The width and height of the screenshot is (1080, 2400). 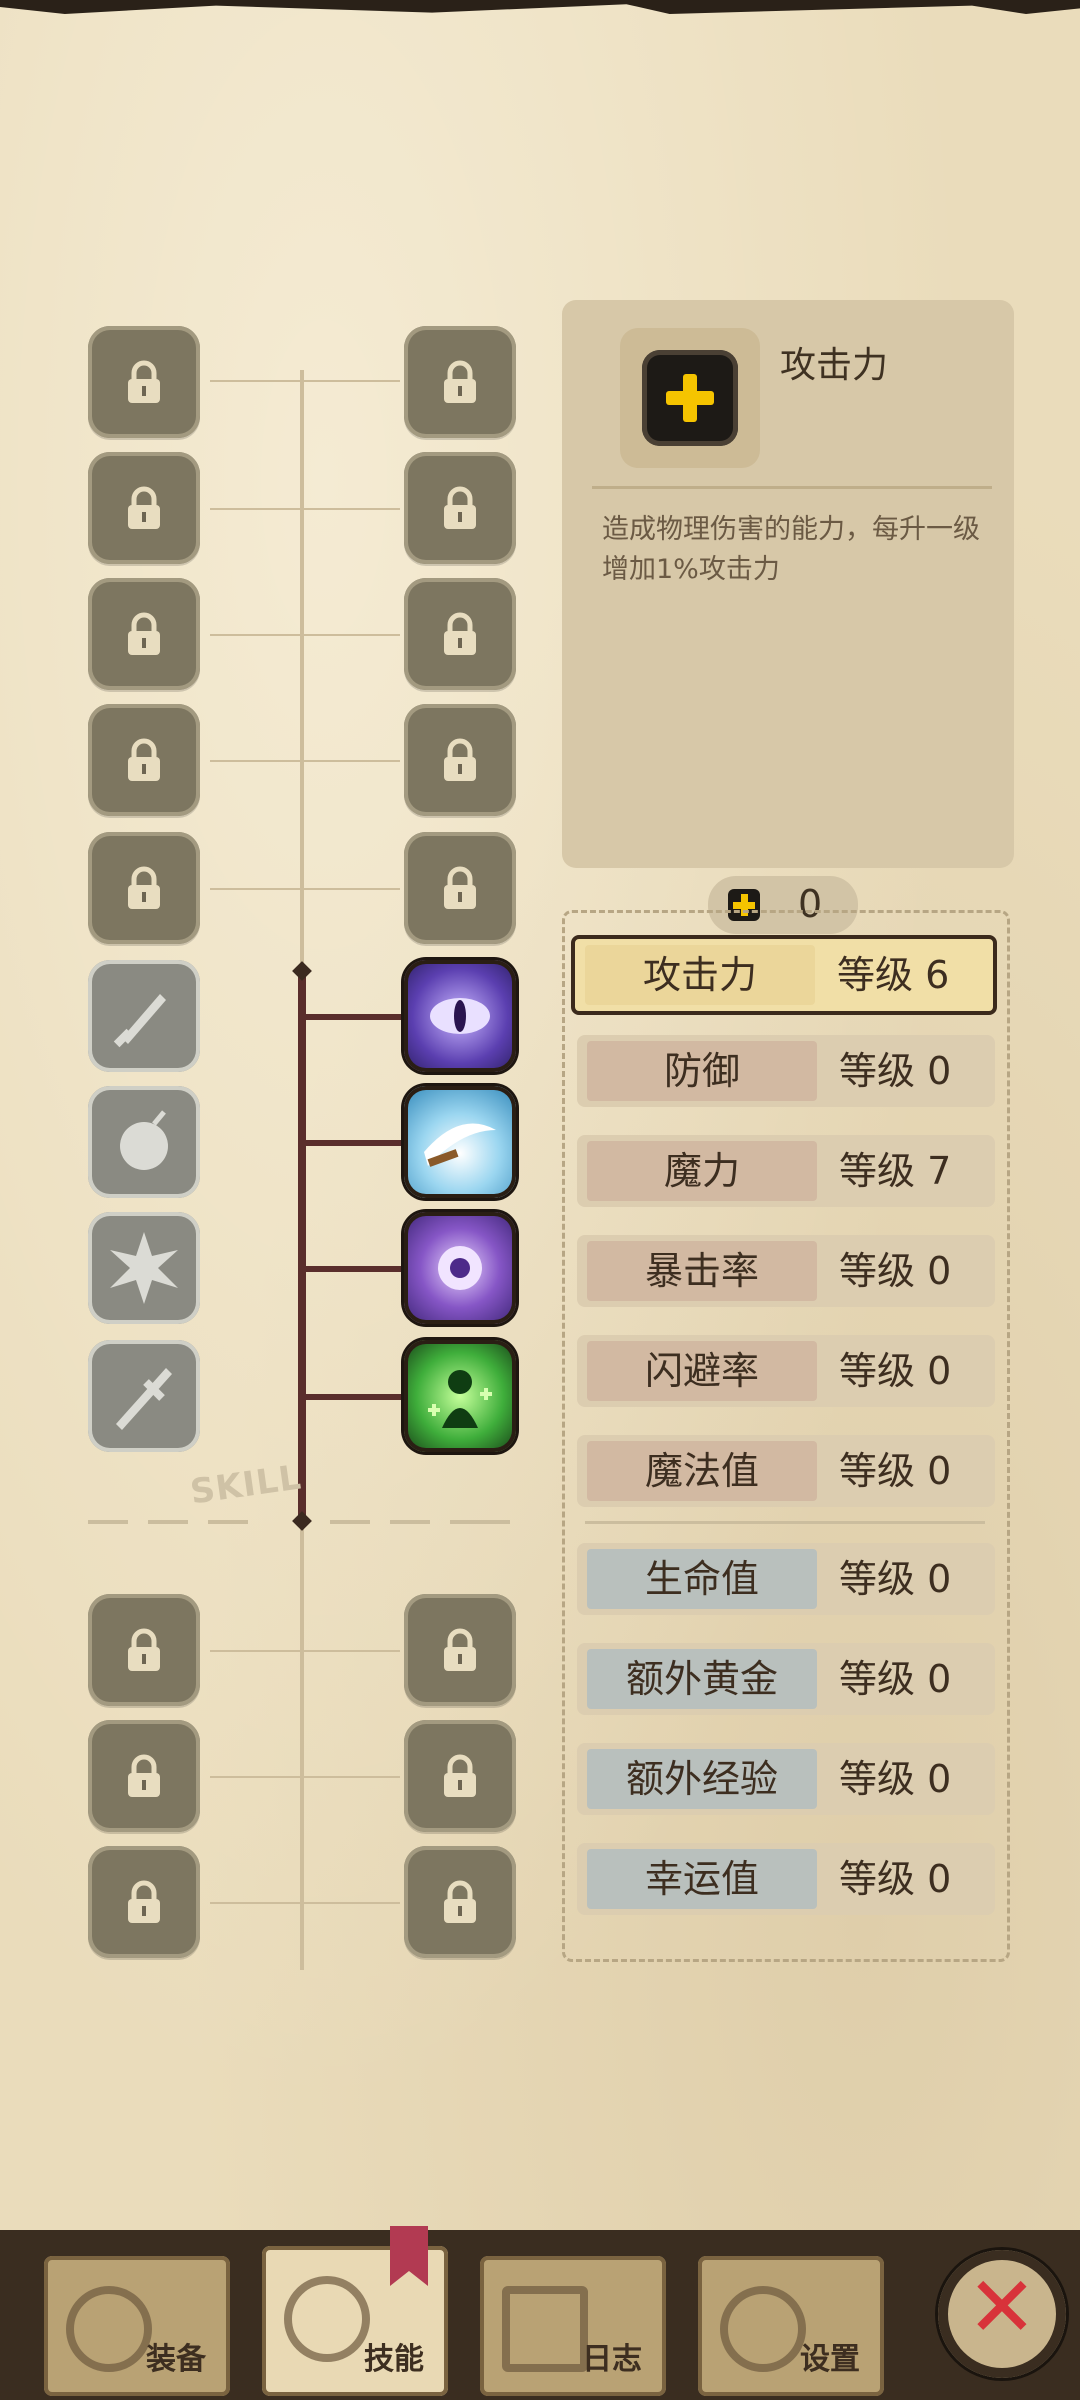 What do you see at coordinates (144, 1268) in the screenshot?
I see `explosion-skill-tile` at bounding box center [144, 1268].